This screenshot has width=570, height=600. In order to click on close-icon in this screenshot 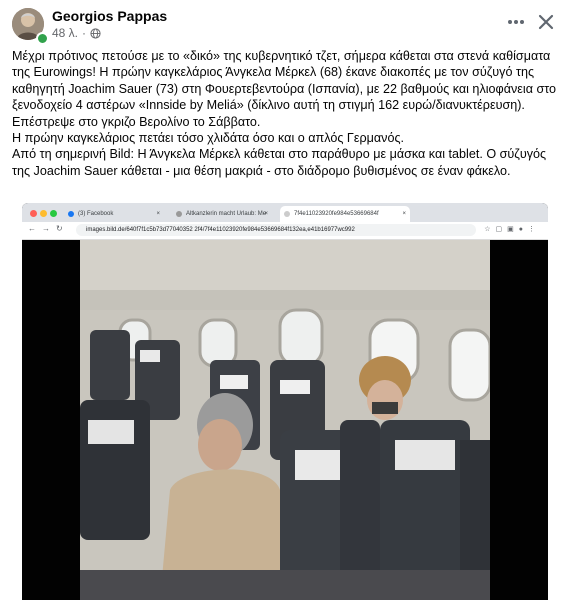, I will do `click(546, 22)`.